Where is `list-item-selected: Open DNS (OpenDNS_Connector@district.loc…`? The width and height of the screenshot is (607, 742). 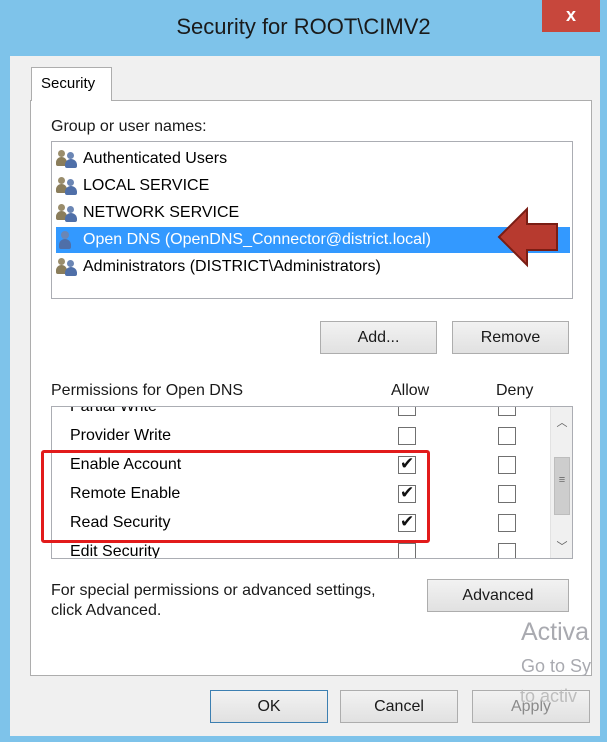 list-item-selected: Open DNS (OpenDNS_Connector@district.loc… is located at coordinates (313, 240).